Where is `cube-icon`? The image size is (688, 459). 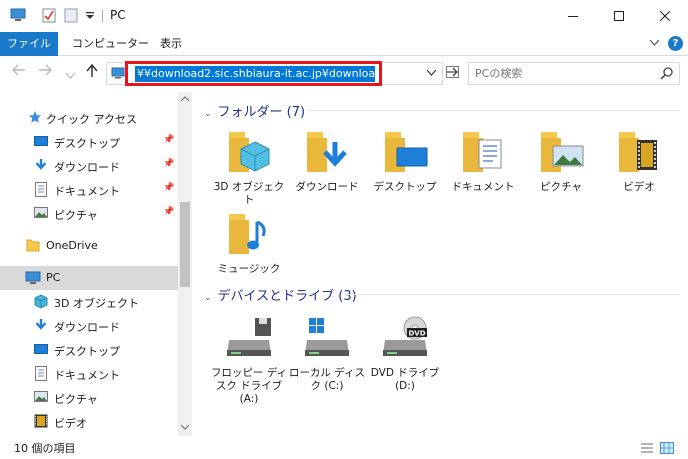
cube-icon is located at coordinates (41, 301).